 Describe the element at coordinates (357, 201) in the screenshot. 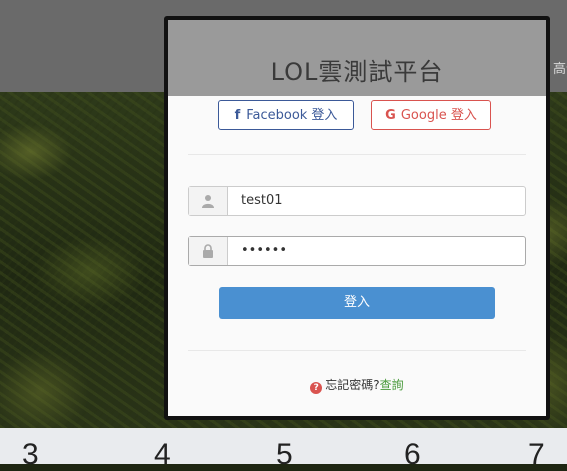

I see `username-field: test01` at that location.